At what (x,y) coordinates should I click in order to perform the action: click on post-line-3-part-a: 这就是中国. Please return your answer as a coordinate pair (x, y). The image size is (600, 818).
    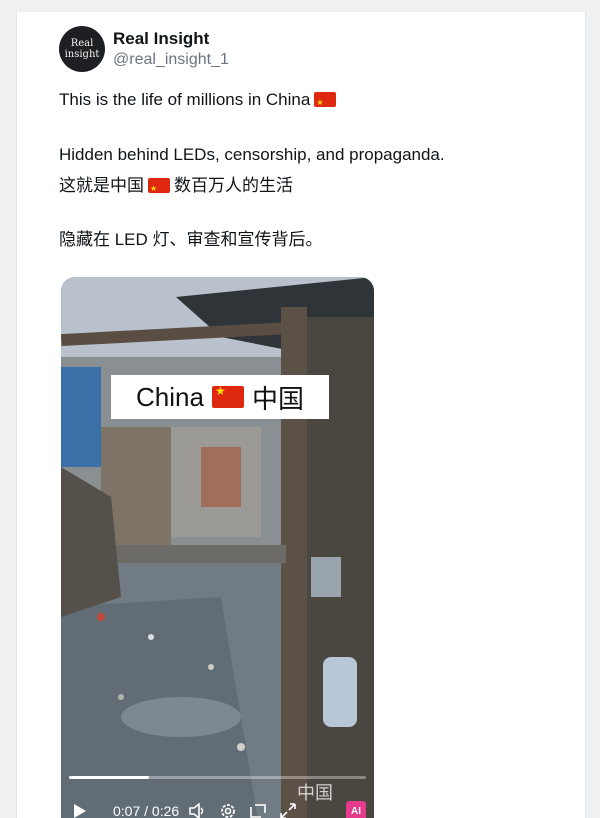
    Looking at the image, I should click on (101, 185).